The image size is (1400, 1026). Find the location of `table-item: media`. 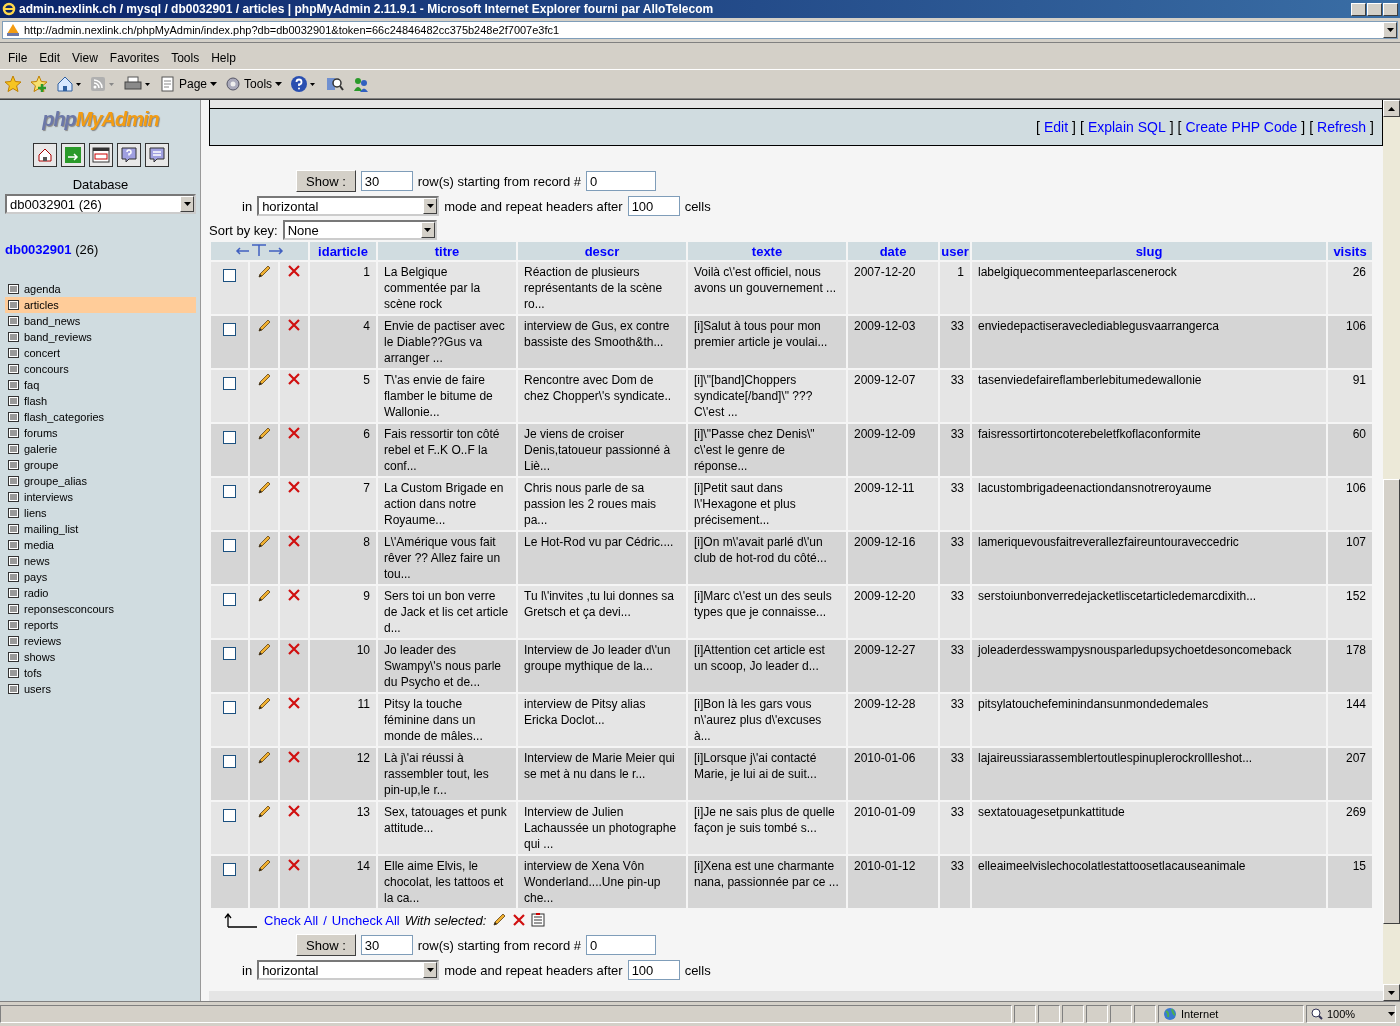

table-item: media is located at coordinates (100, 545).